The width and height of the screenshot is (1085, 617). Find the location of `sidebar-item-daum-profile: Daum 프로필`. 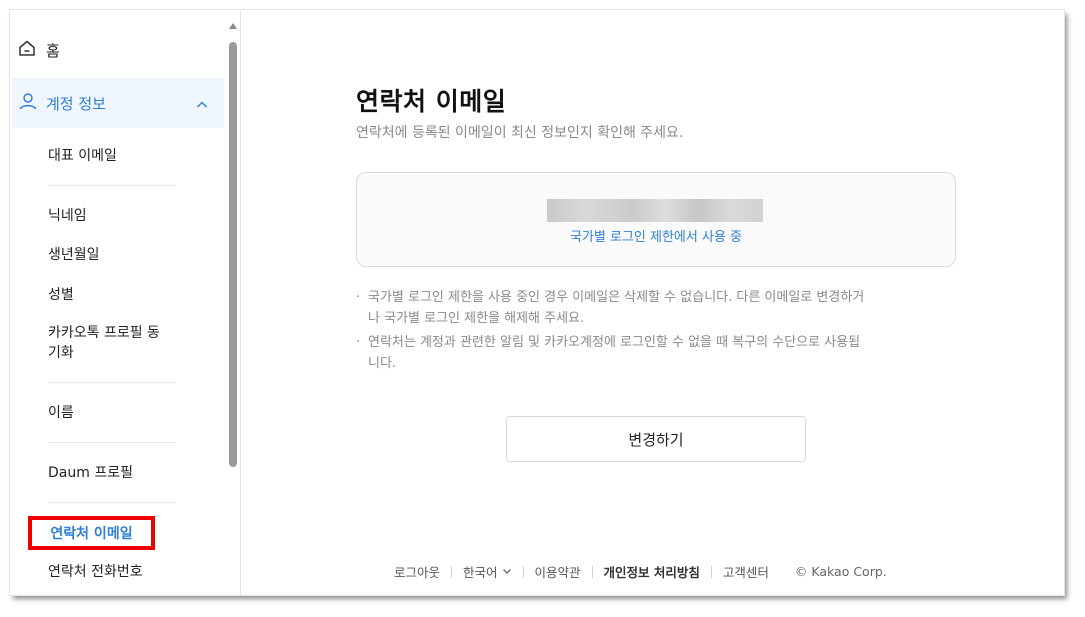

sidebar-item-daum-profile: Daum 프로필 is located at coordinates (90, 473).